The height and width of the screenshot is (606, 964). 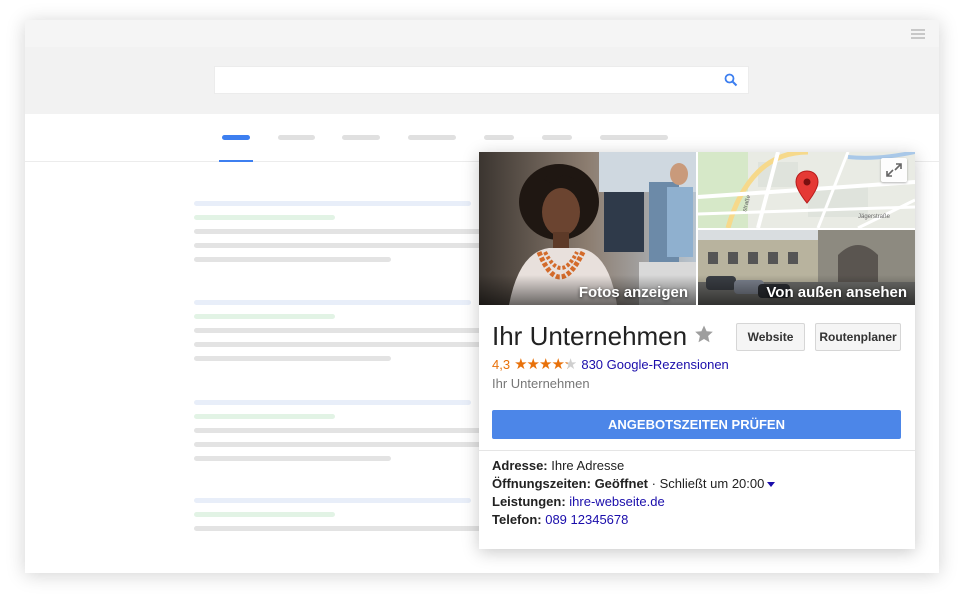 I want to click on expand-map-button, so click(x=894, y=170).